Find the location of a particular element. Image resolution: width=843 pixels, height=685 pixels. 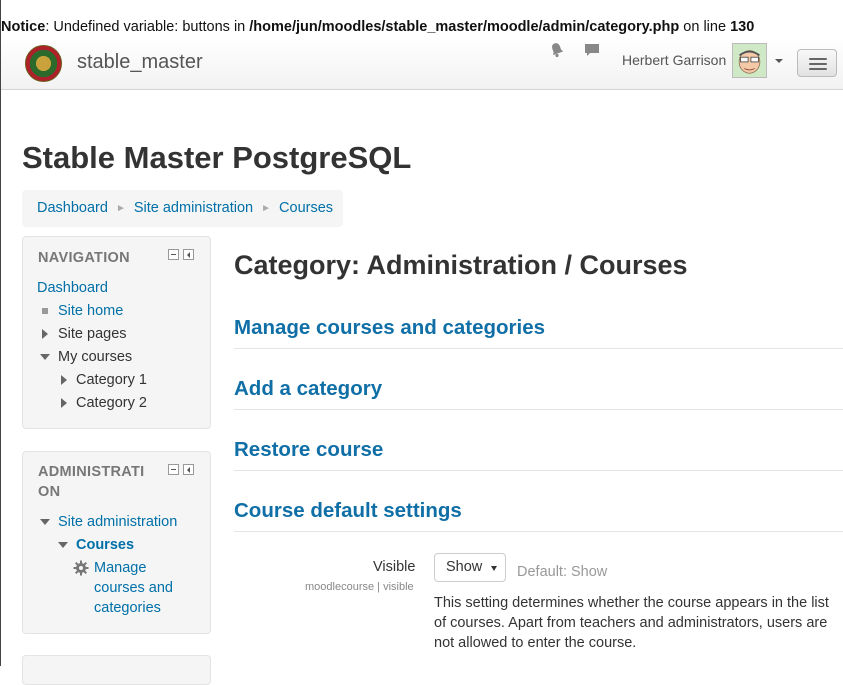

breadcrumb-dashboard: Dashboard is located at coordinates (72, 208).